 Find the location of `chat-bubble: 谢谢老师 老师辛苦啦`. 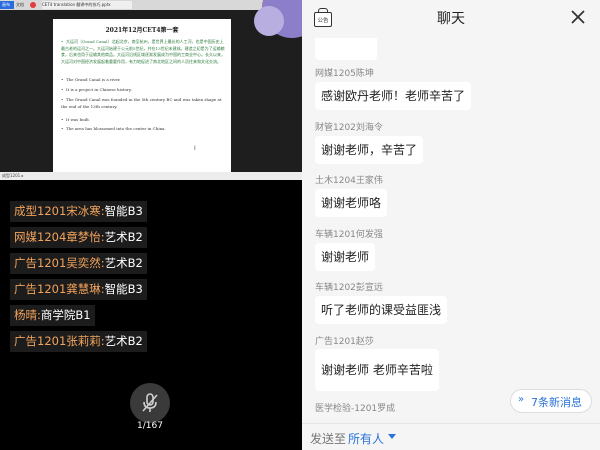

chat-bubble: 谢谢老师 老师辛苦啦 is located at coordinates (377, 370).